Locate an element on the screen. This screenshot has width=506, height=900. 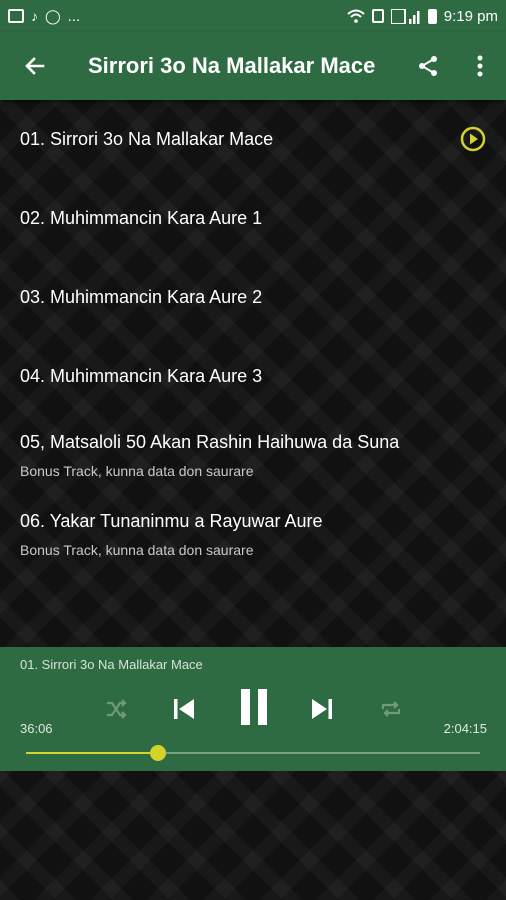
play-circle-icon is located at coordinates (473, 139).